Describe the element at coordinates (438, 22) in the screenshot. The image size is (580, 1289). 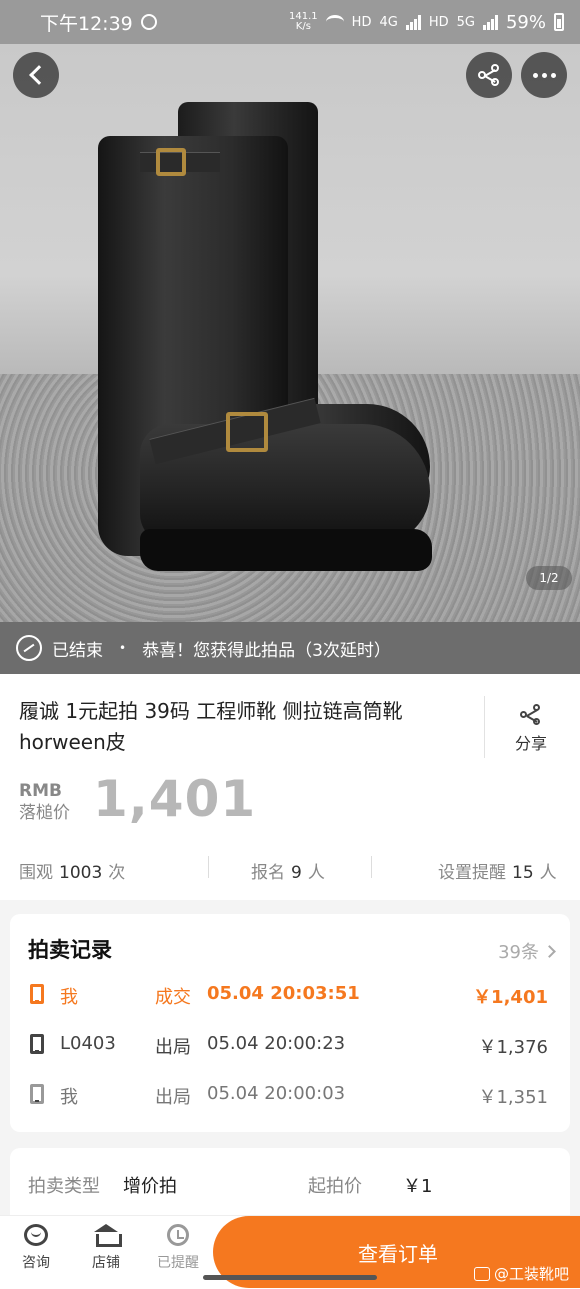
I see `hd-label-2: HD` at that location.